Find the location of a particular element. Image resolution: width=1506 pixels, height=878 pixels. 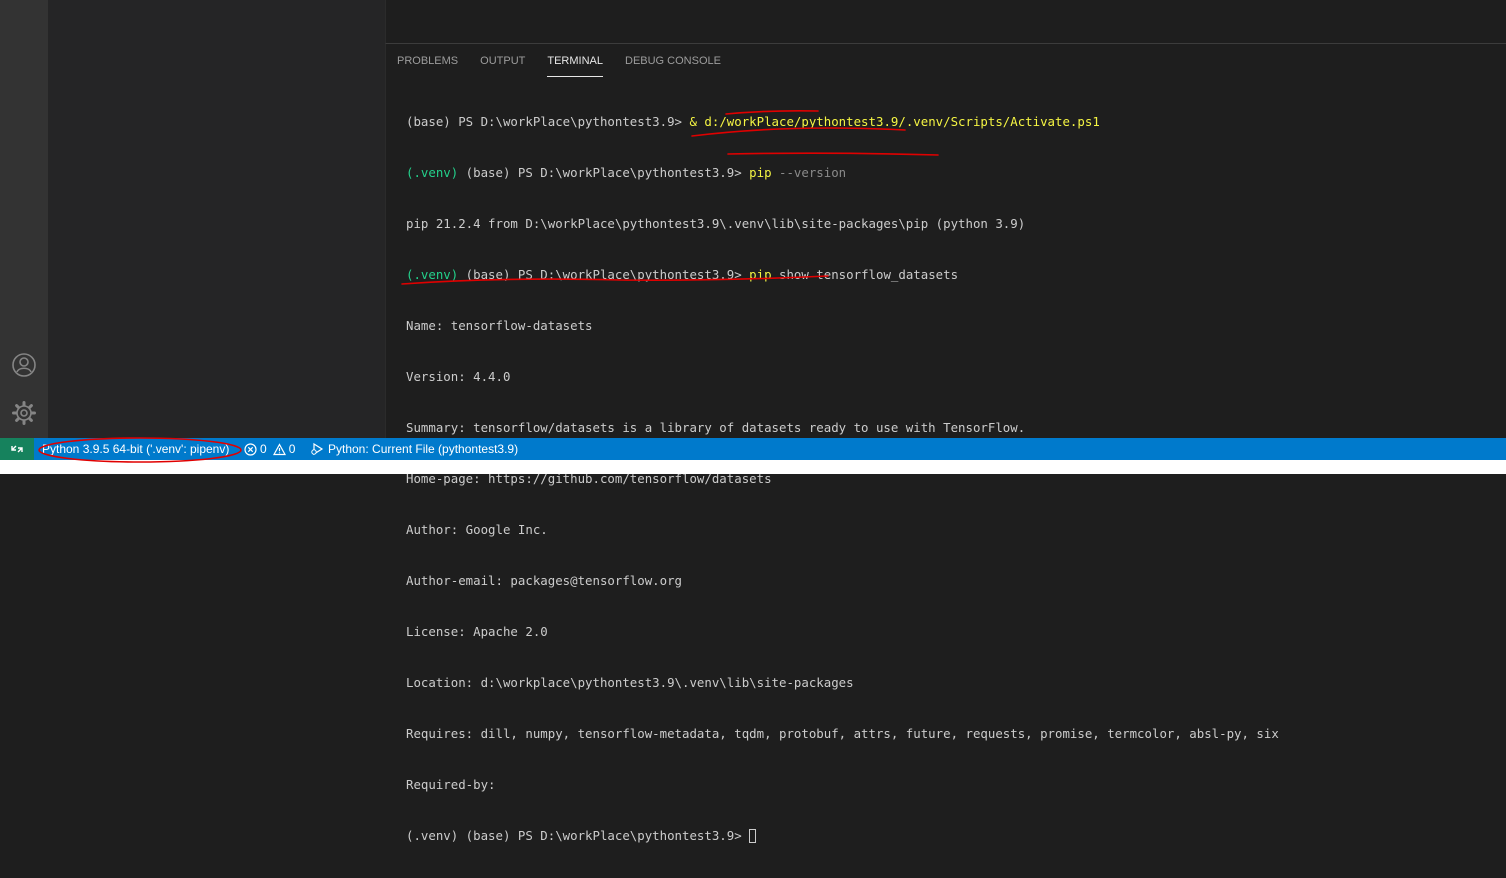

terminal-cursor is located at coordinates (753, 836).